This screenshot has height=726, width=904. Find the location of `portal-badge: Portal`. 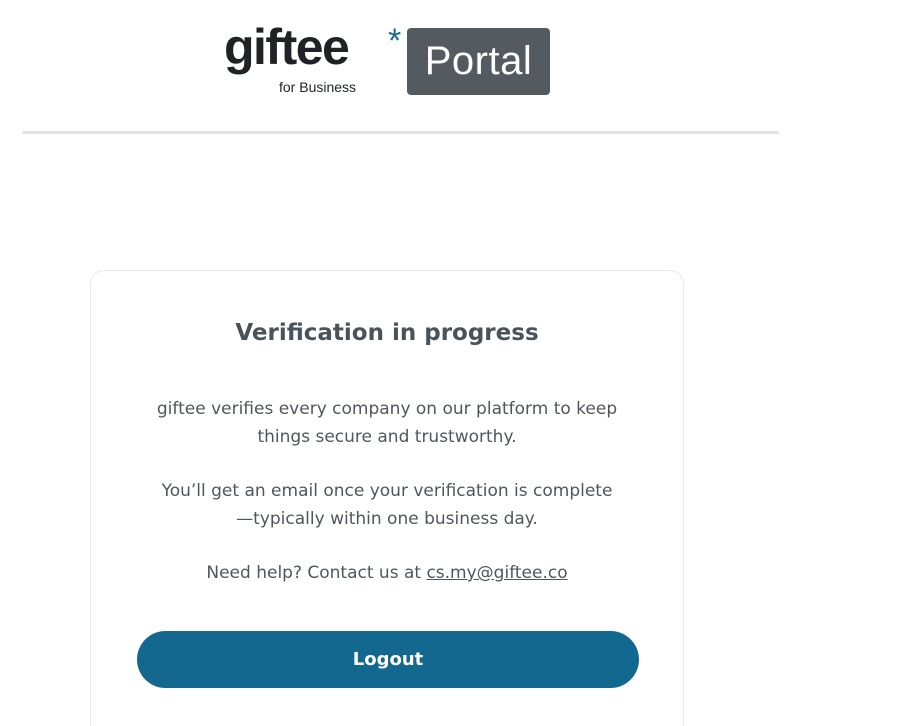

portal-badge: Portal is located at coordinates (478, 61).